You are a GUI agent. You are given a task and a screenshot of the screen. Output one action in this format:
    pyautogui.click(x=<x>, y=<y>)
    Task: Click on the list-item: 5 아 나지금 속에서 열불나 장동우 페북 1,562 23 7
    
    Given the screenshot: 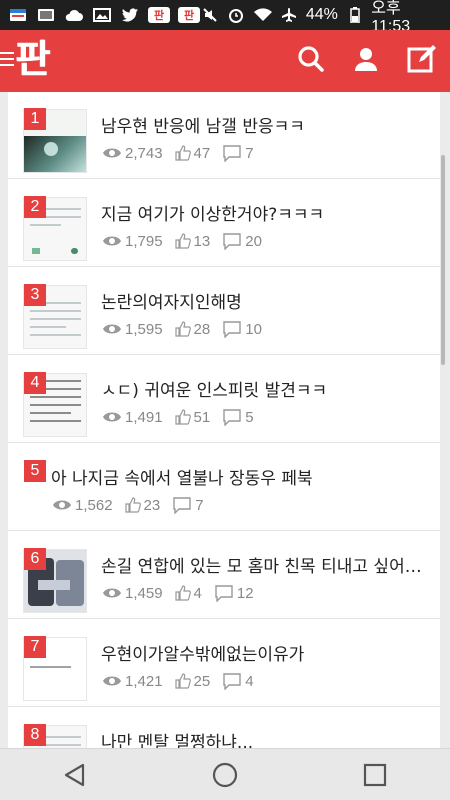 What is the action you would take?
    pyautogui.click(x=224, y=487)
    